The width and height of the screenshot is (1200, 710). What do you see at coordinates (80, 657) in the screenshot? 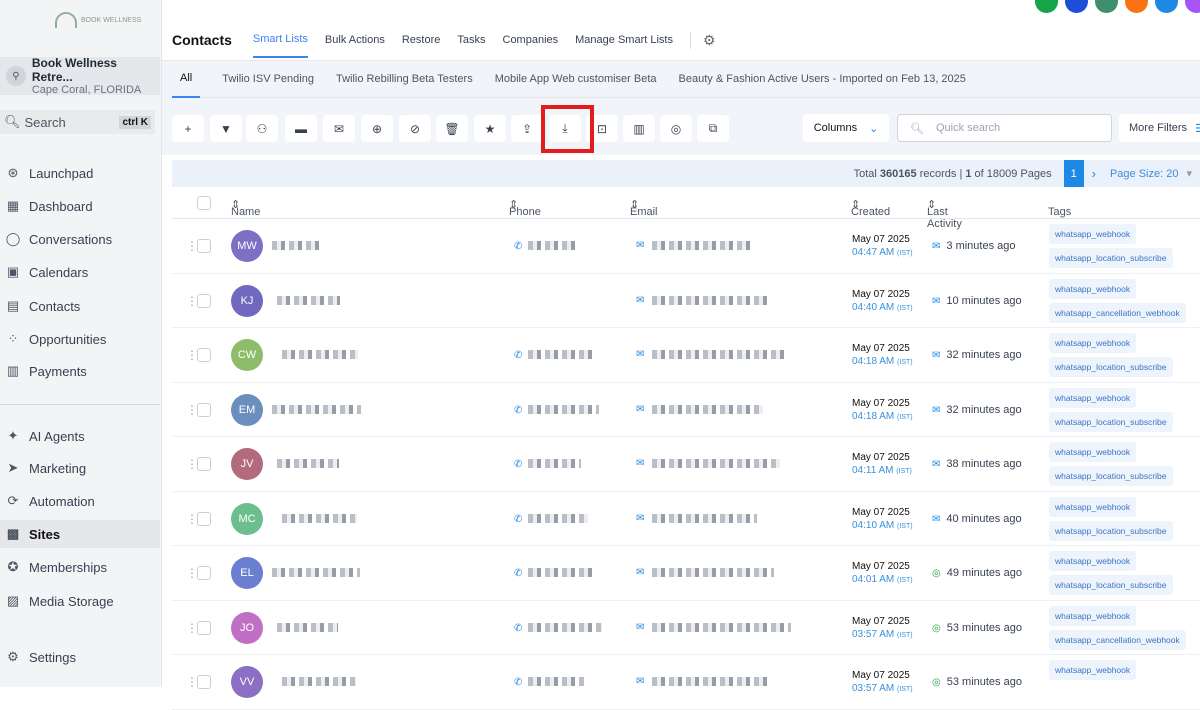
I see `sidebar-item-settings: ⚙ Settings` at bounding box center [80, 657].